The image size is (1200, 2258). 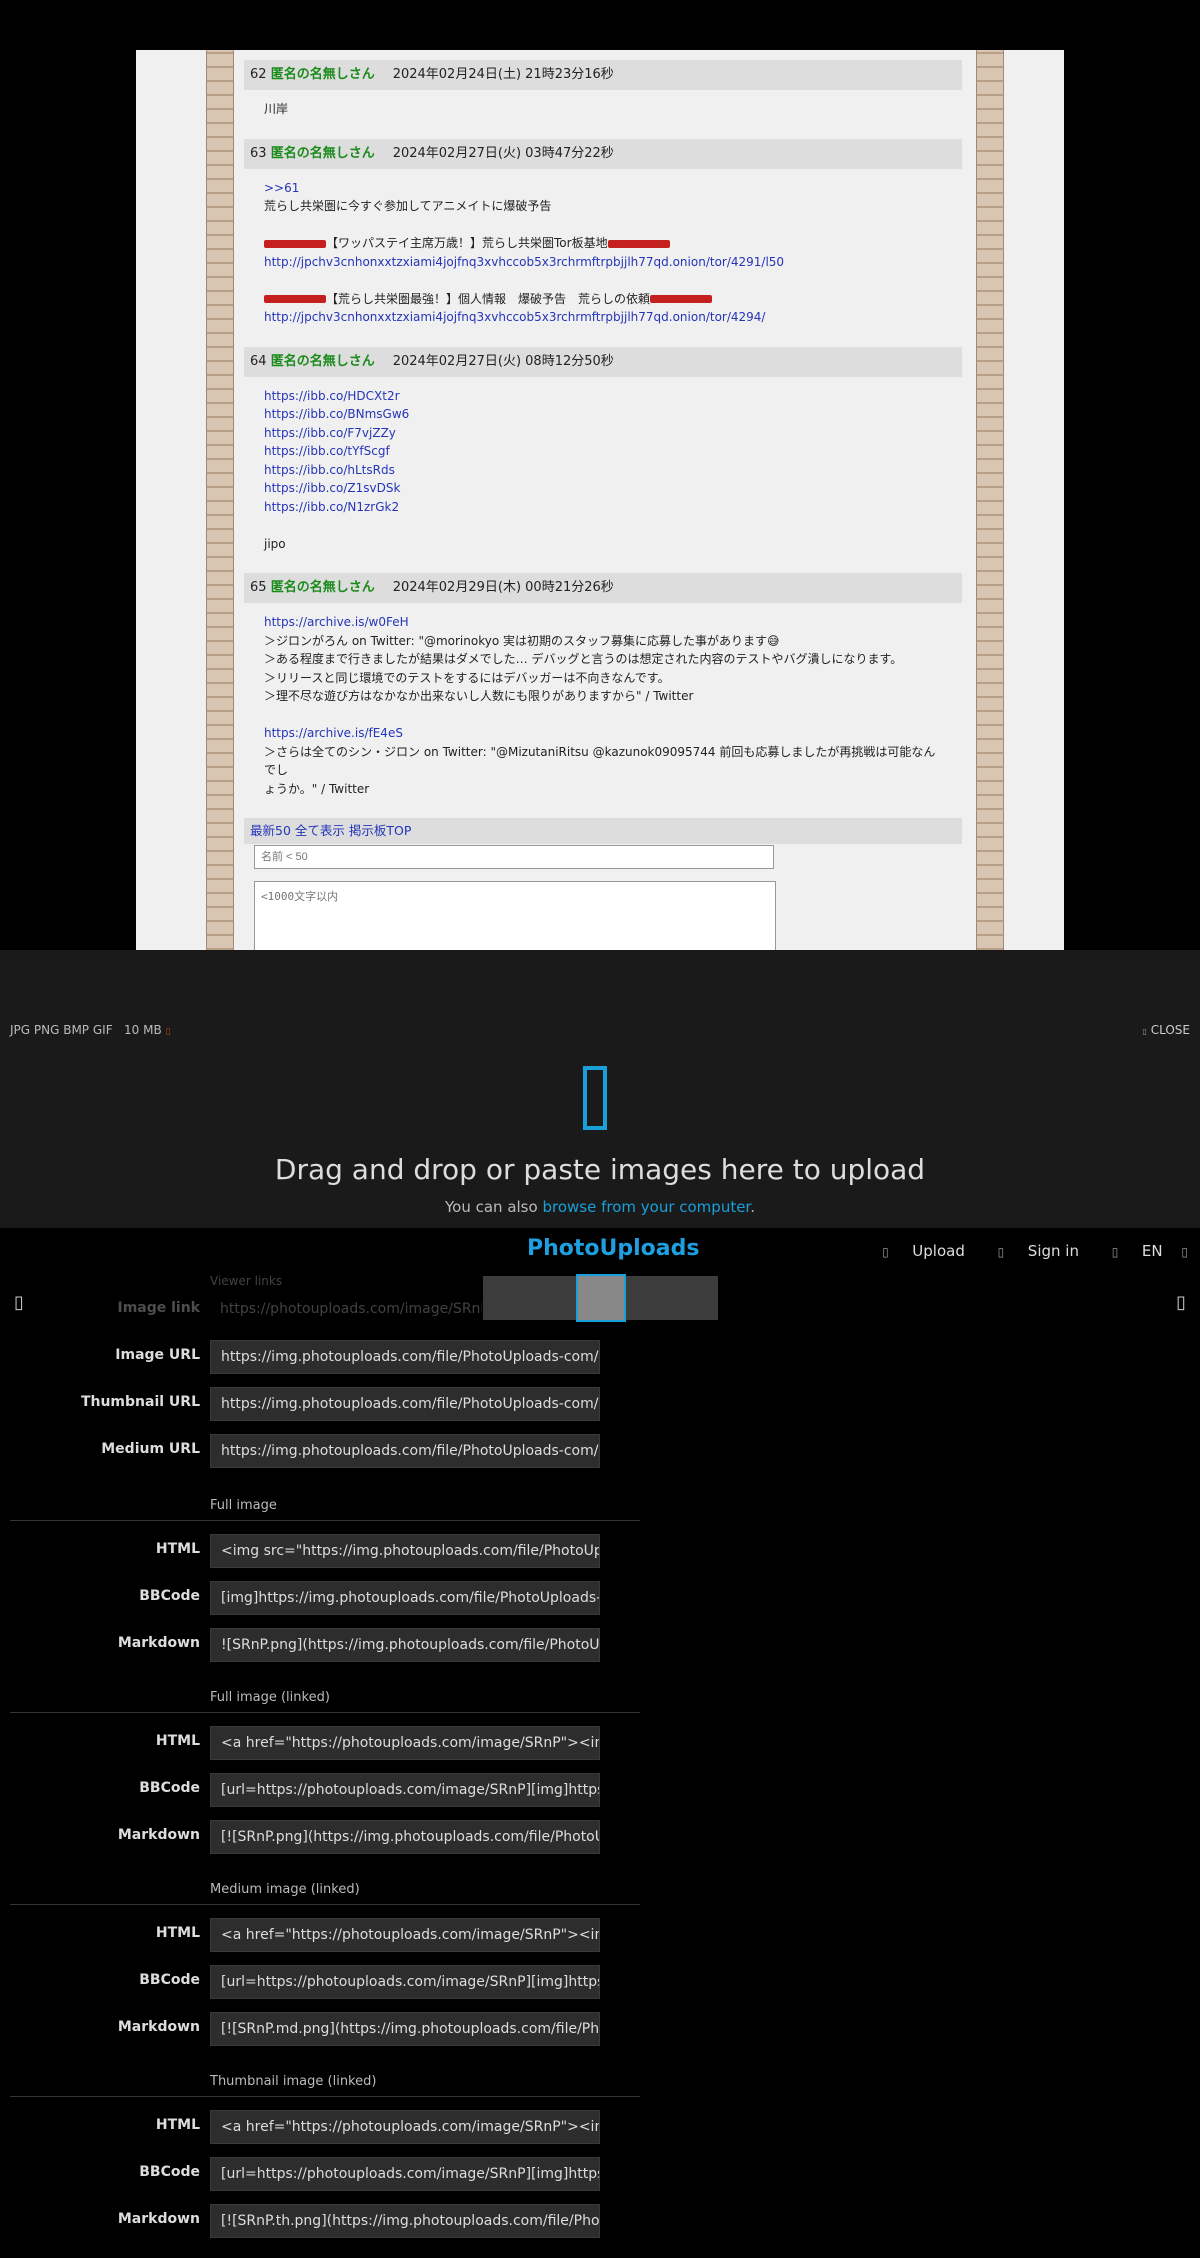 I want to click on browse-computer-link: browse from your computer, so click(x=646, y=1207).